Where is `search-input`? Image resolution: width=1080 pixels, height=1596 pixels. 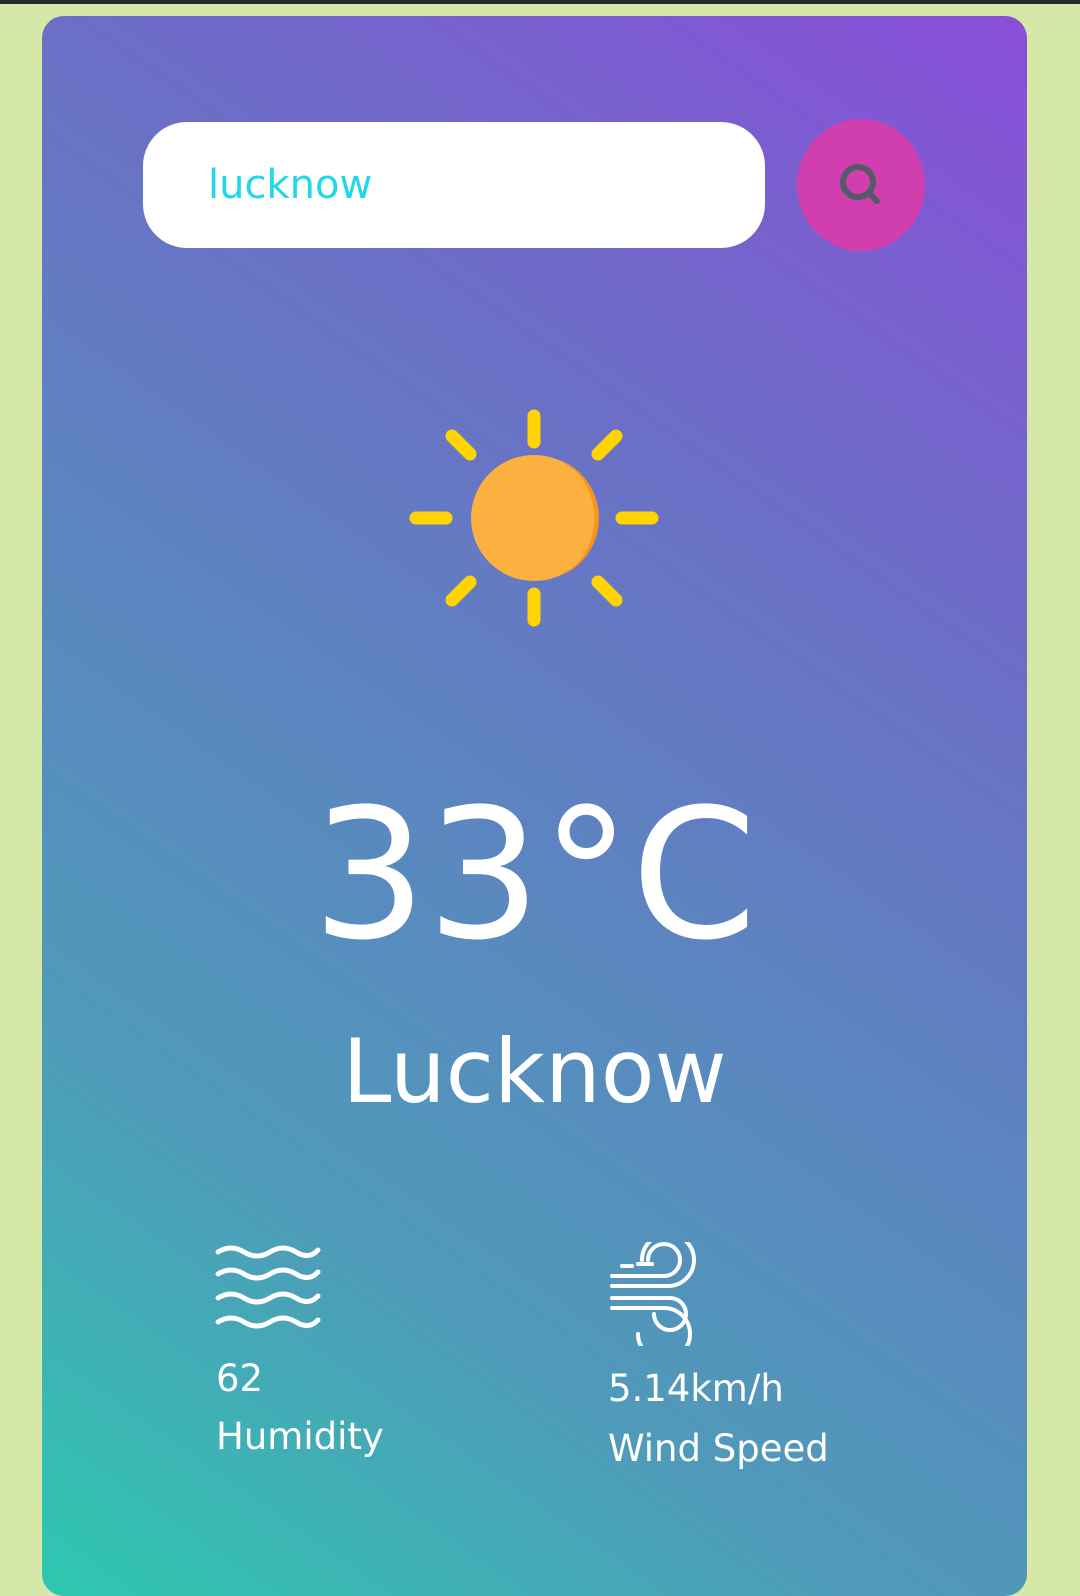 search-input is located at coordinates (454, 185).